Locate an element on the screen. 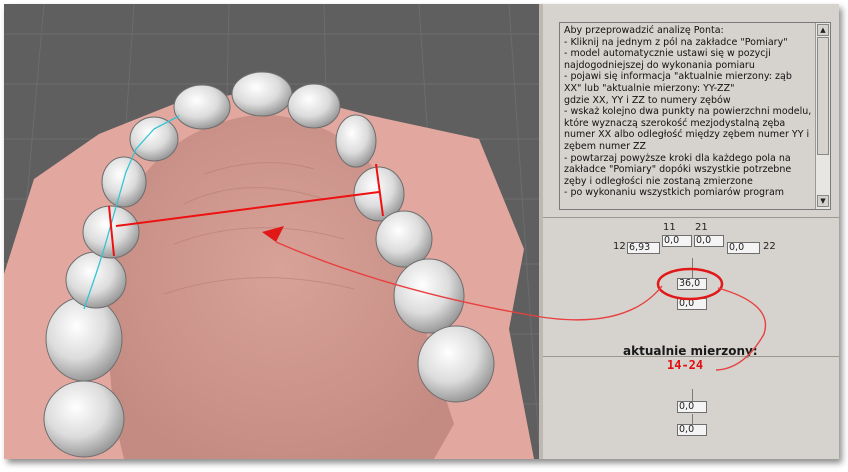 This screenshot has height=472, width=848. tooth-12-label: 12 is located at coordinates (619, 246).